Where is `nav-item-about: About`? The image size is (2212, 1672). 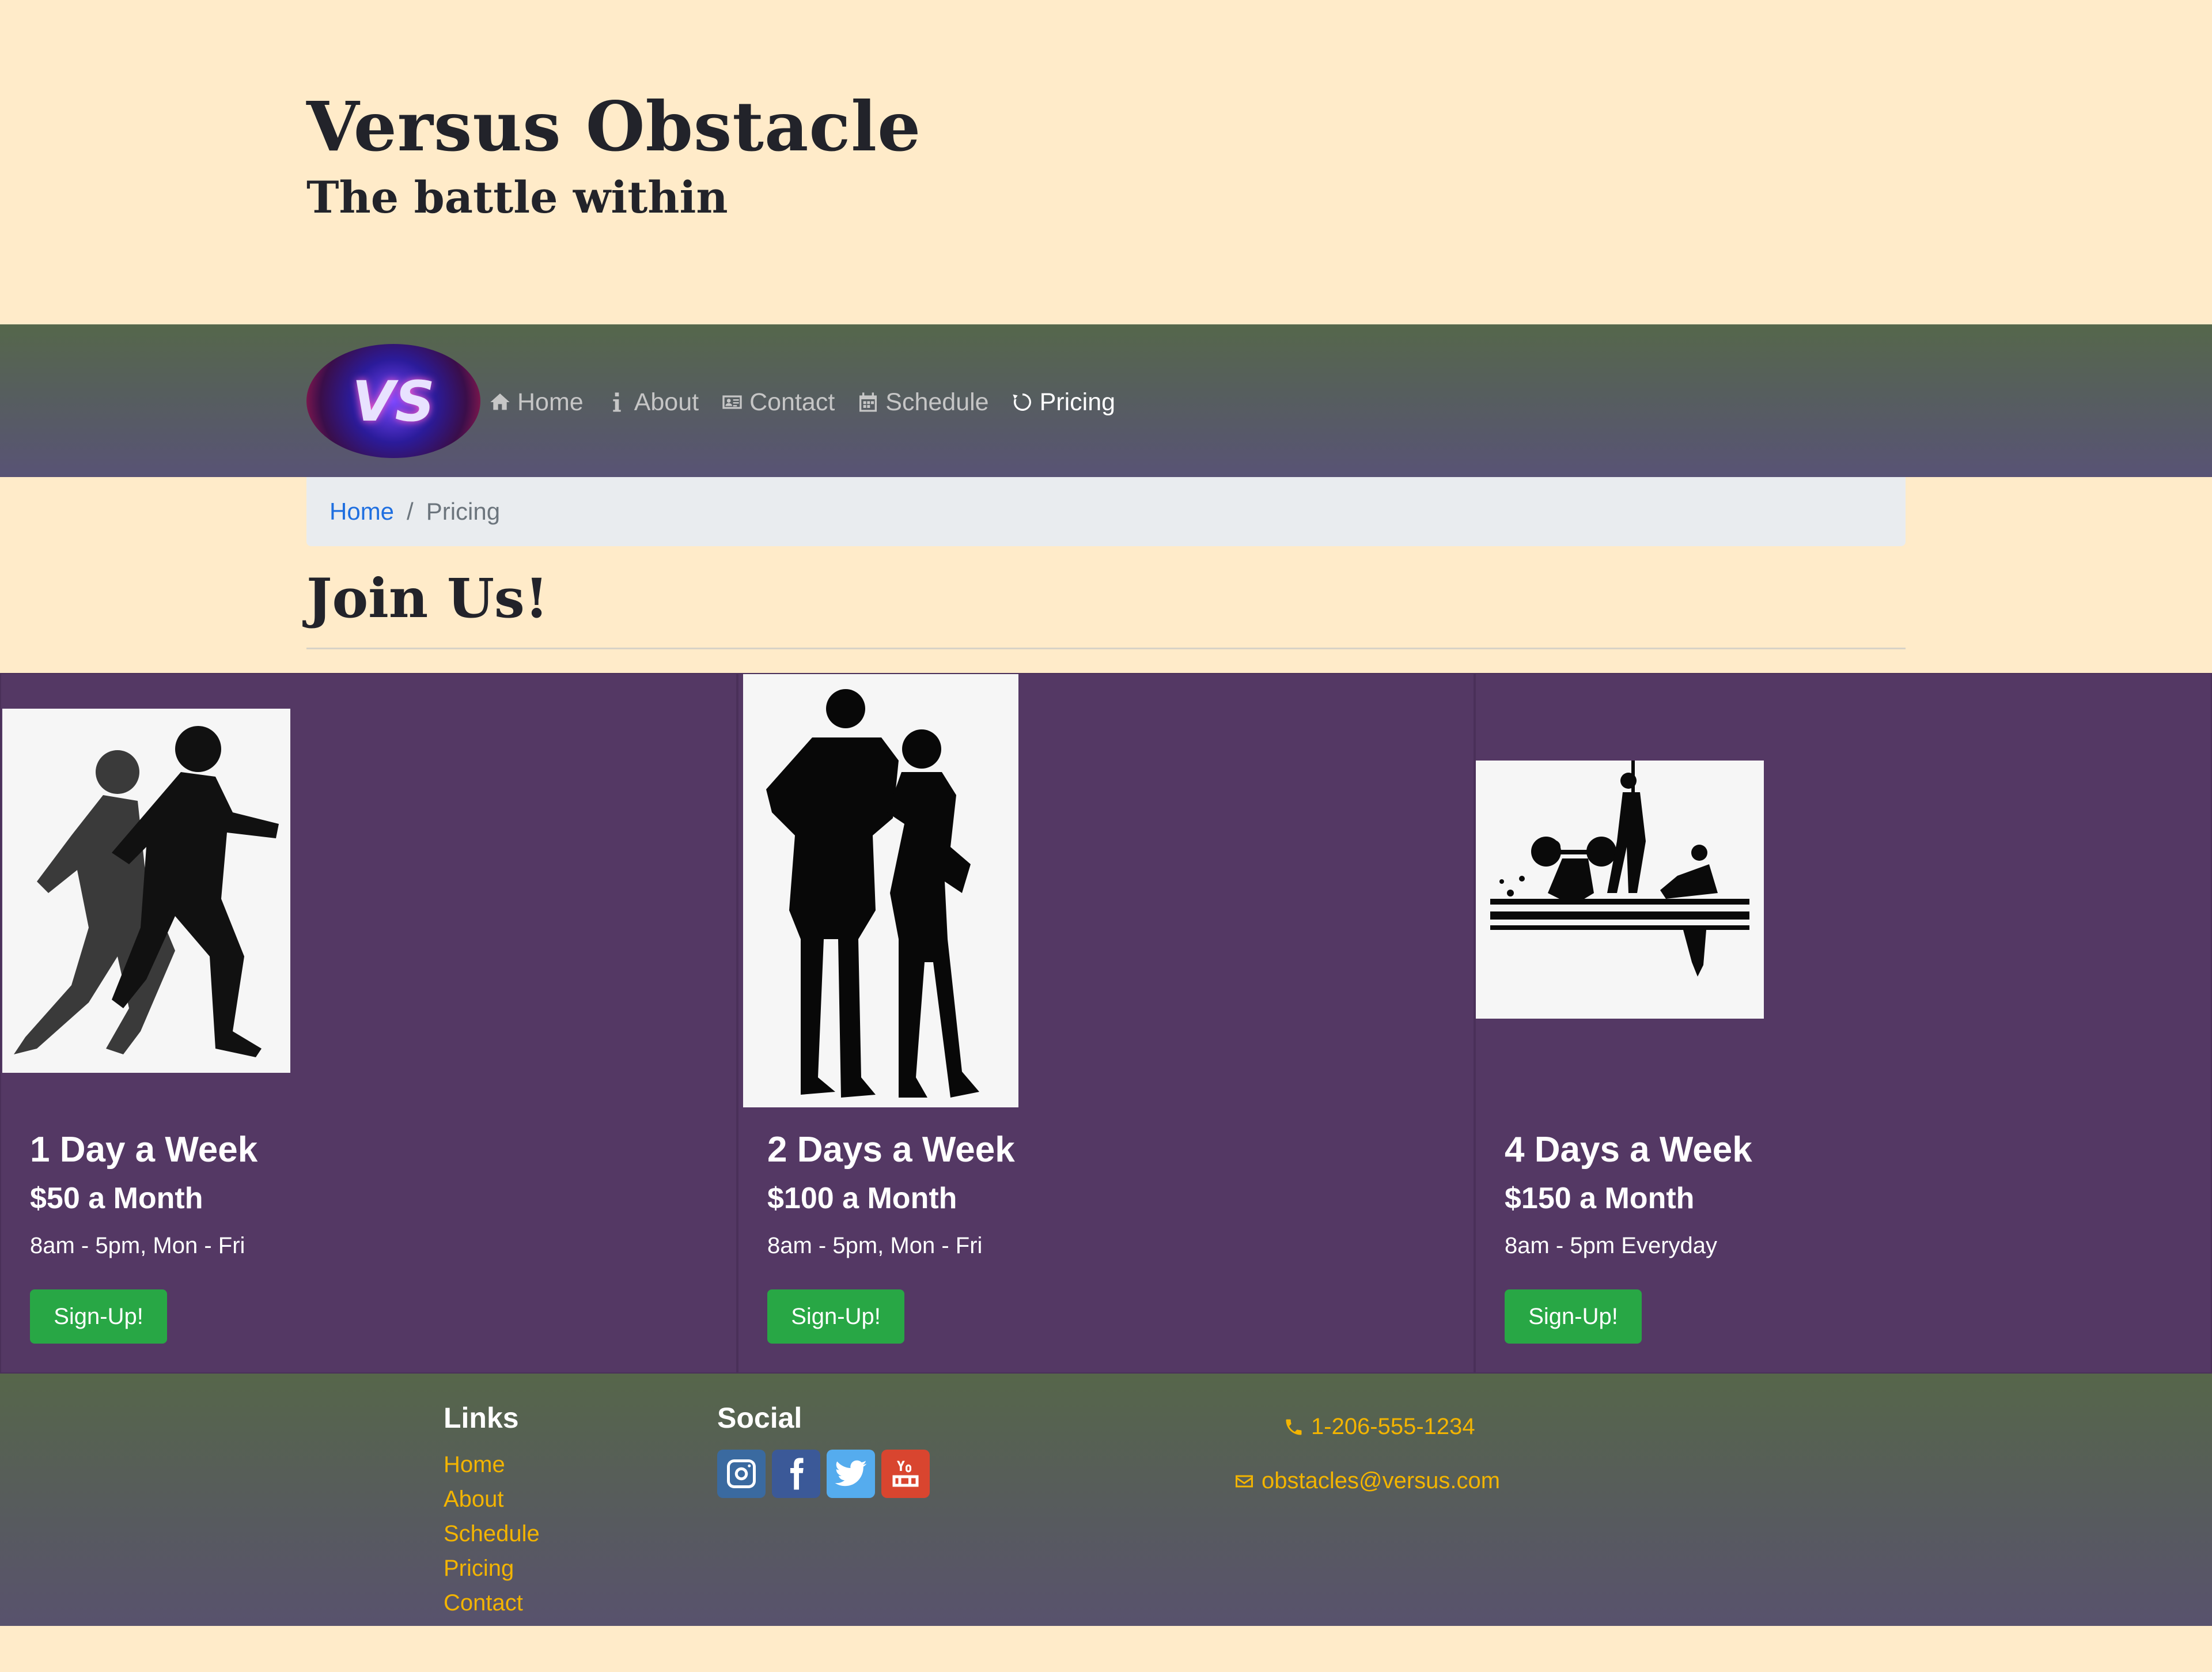 nav-item-about: About is located at coordinates (652, 402).